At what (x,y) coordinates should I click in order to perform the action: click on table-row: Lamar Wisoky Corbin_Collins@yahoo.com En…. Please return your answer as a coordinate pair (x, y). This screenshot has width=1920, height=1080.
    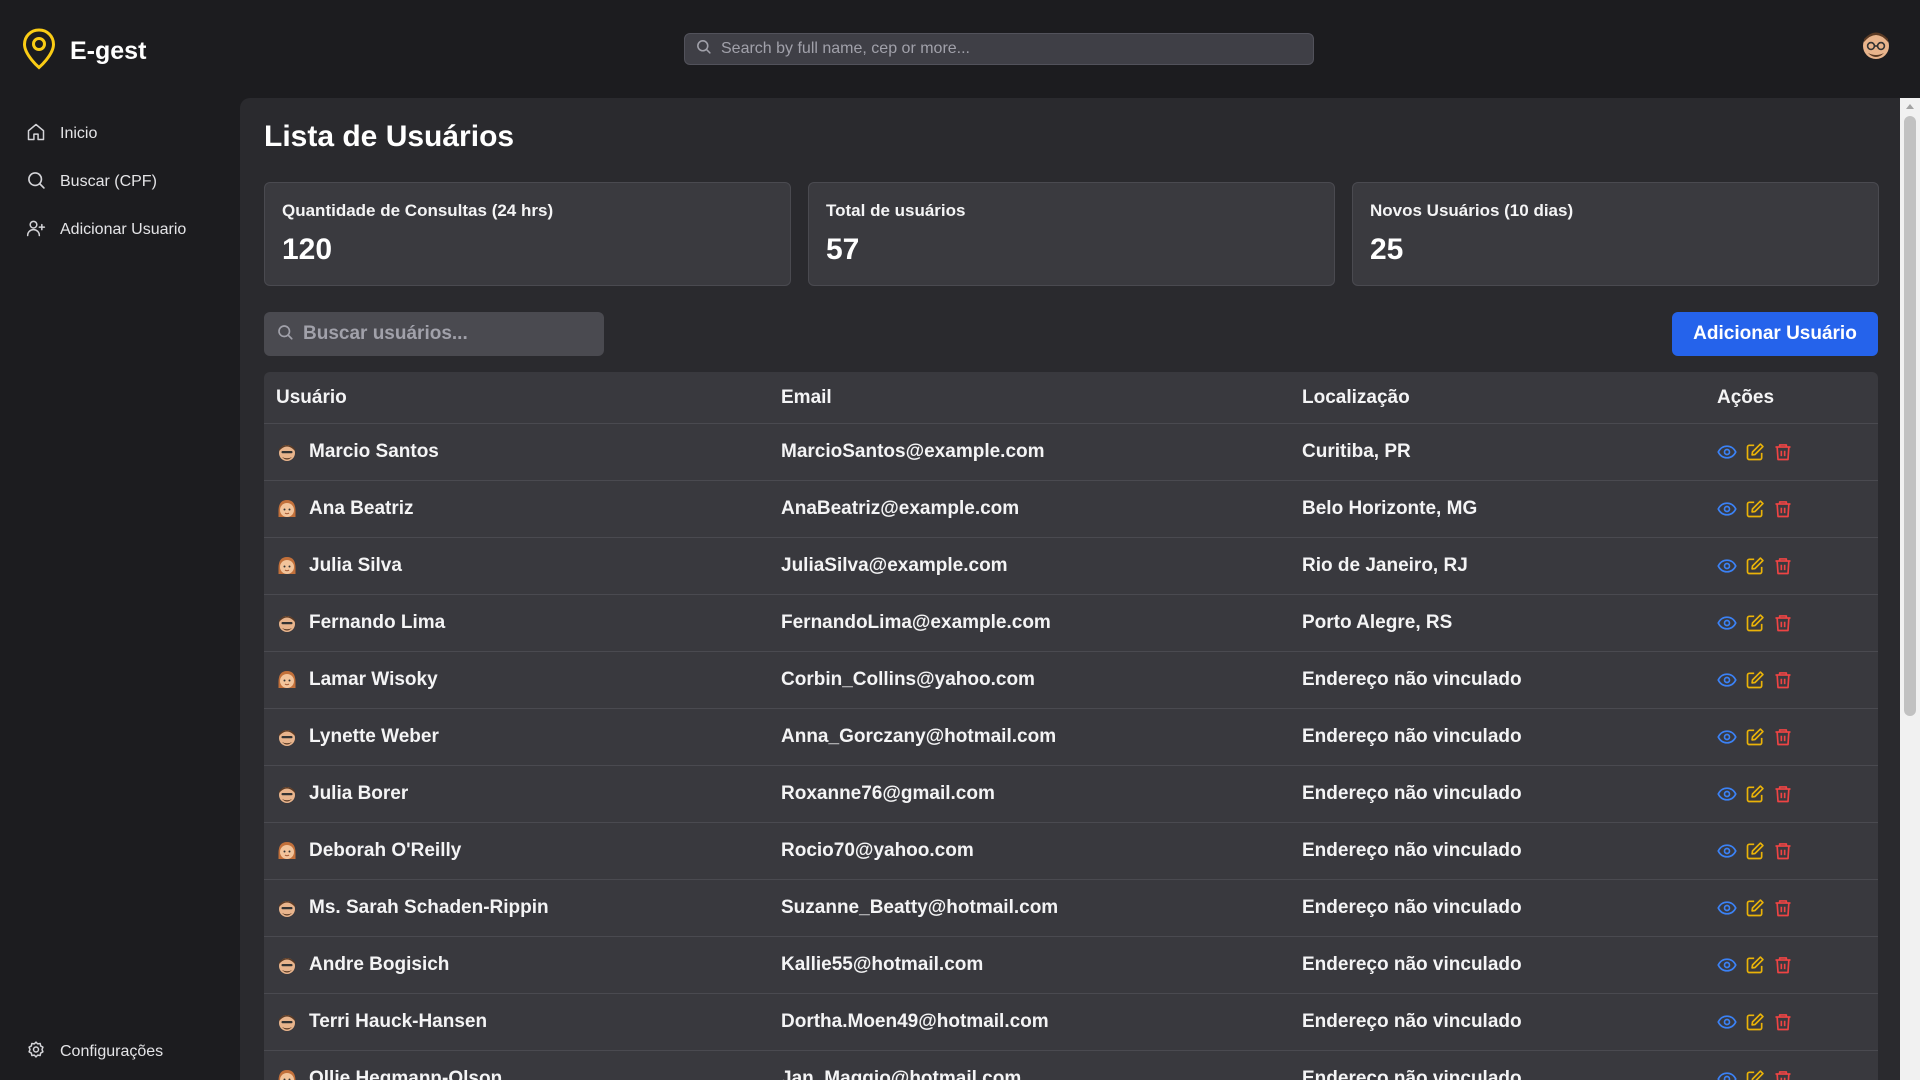
    Looking at the image, I should click on (1071, 680).